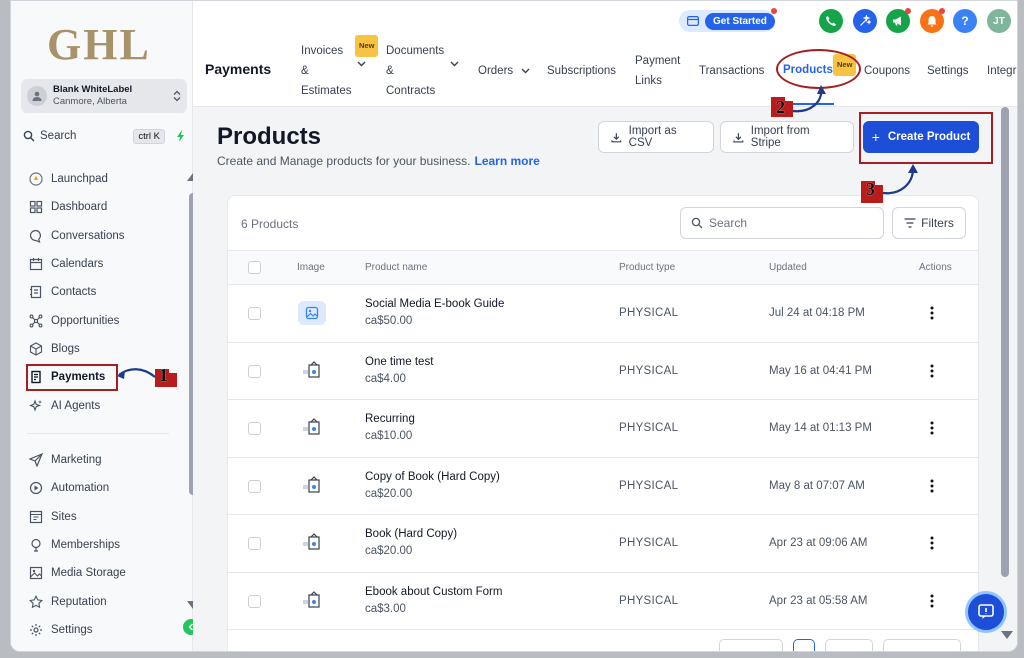  What do you see at coordinates (340, 68) in the screenshot?
I see `tab-invoices-estimates: New Invoices & Estimates` at bounding box center [340, 68].